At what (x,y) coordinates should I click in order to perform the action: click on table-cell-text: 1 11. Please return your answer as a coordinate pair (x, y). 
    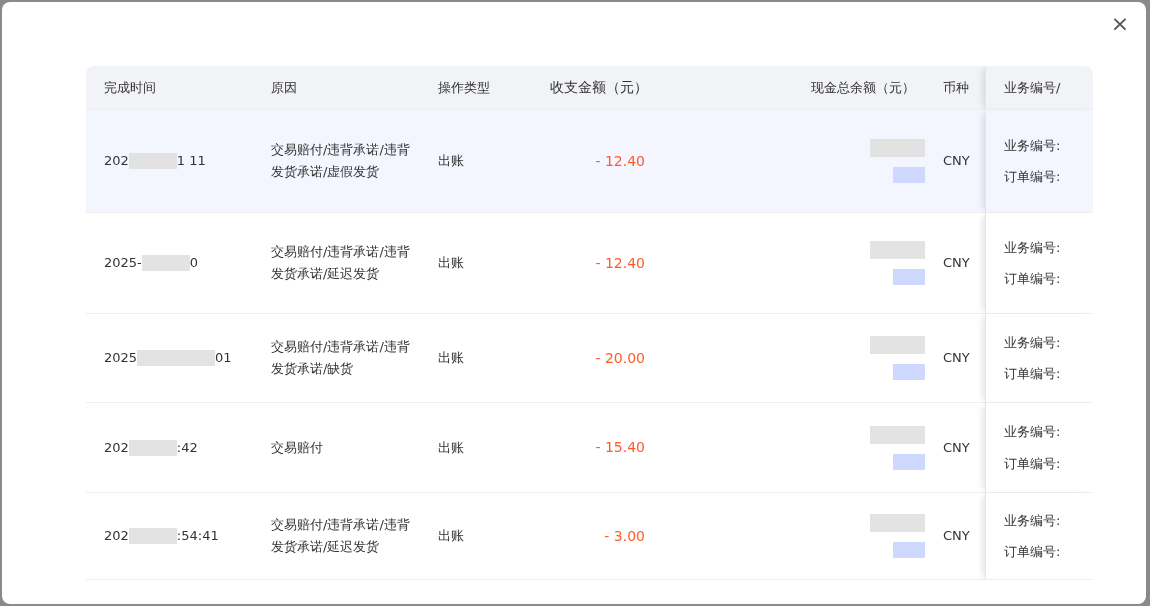
    Looking at the image, I should click on (191, 161).